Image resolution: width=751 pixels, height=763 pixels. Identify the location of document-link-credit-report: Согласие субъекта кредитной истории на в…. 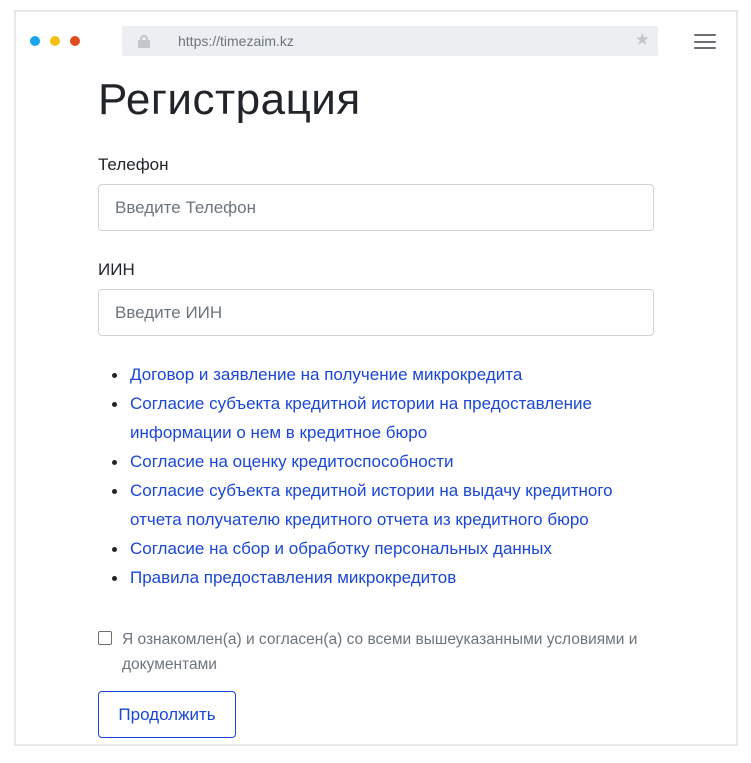
(371, 505).